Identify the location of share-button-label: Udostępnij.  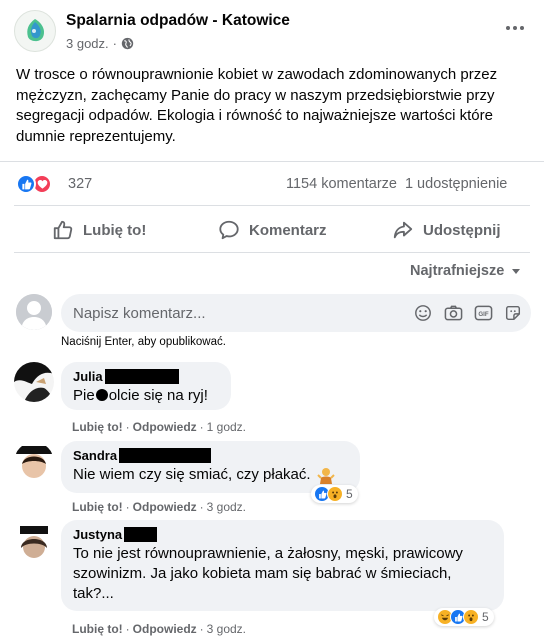
(462, 230).